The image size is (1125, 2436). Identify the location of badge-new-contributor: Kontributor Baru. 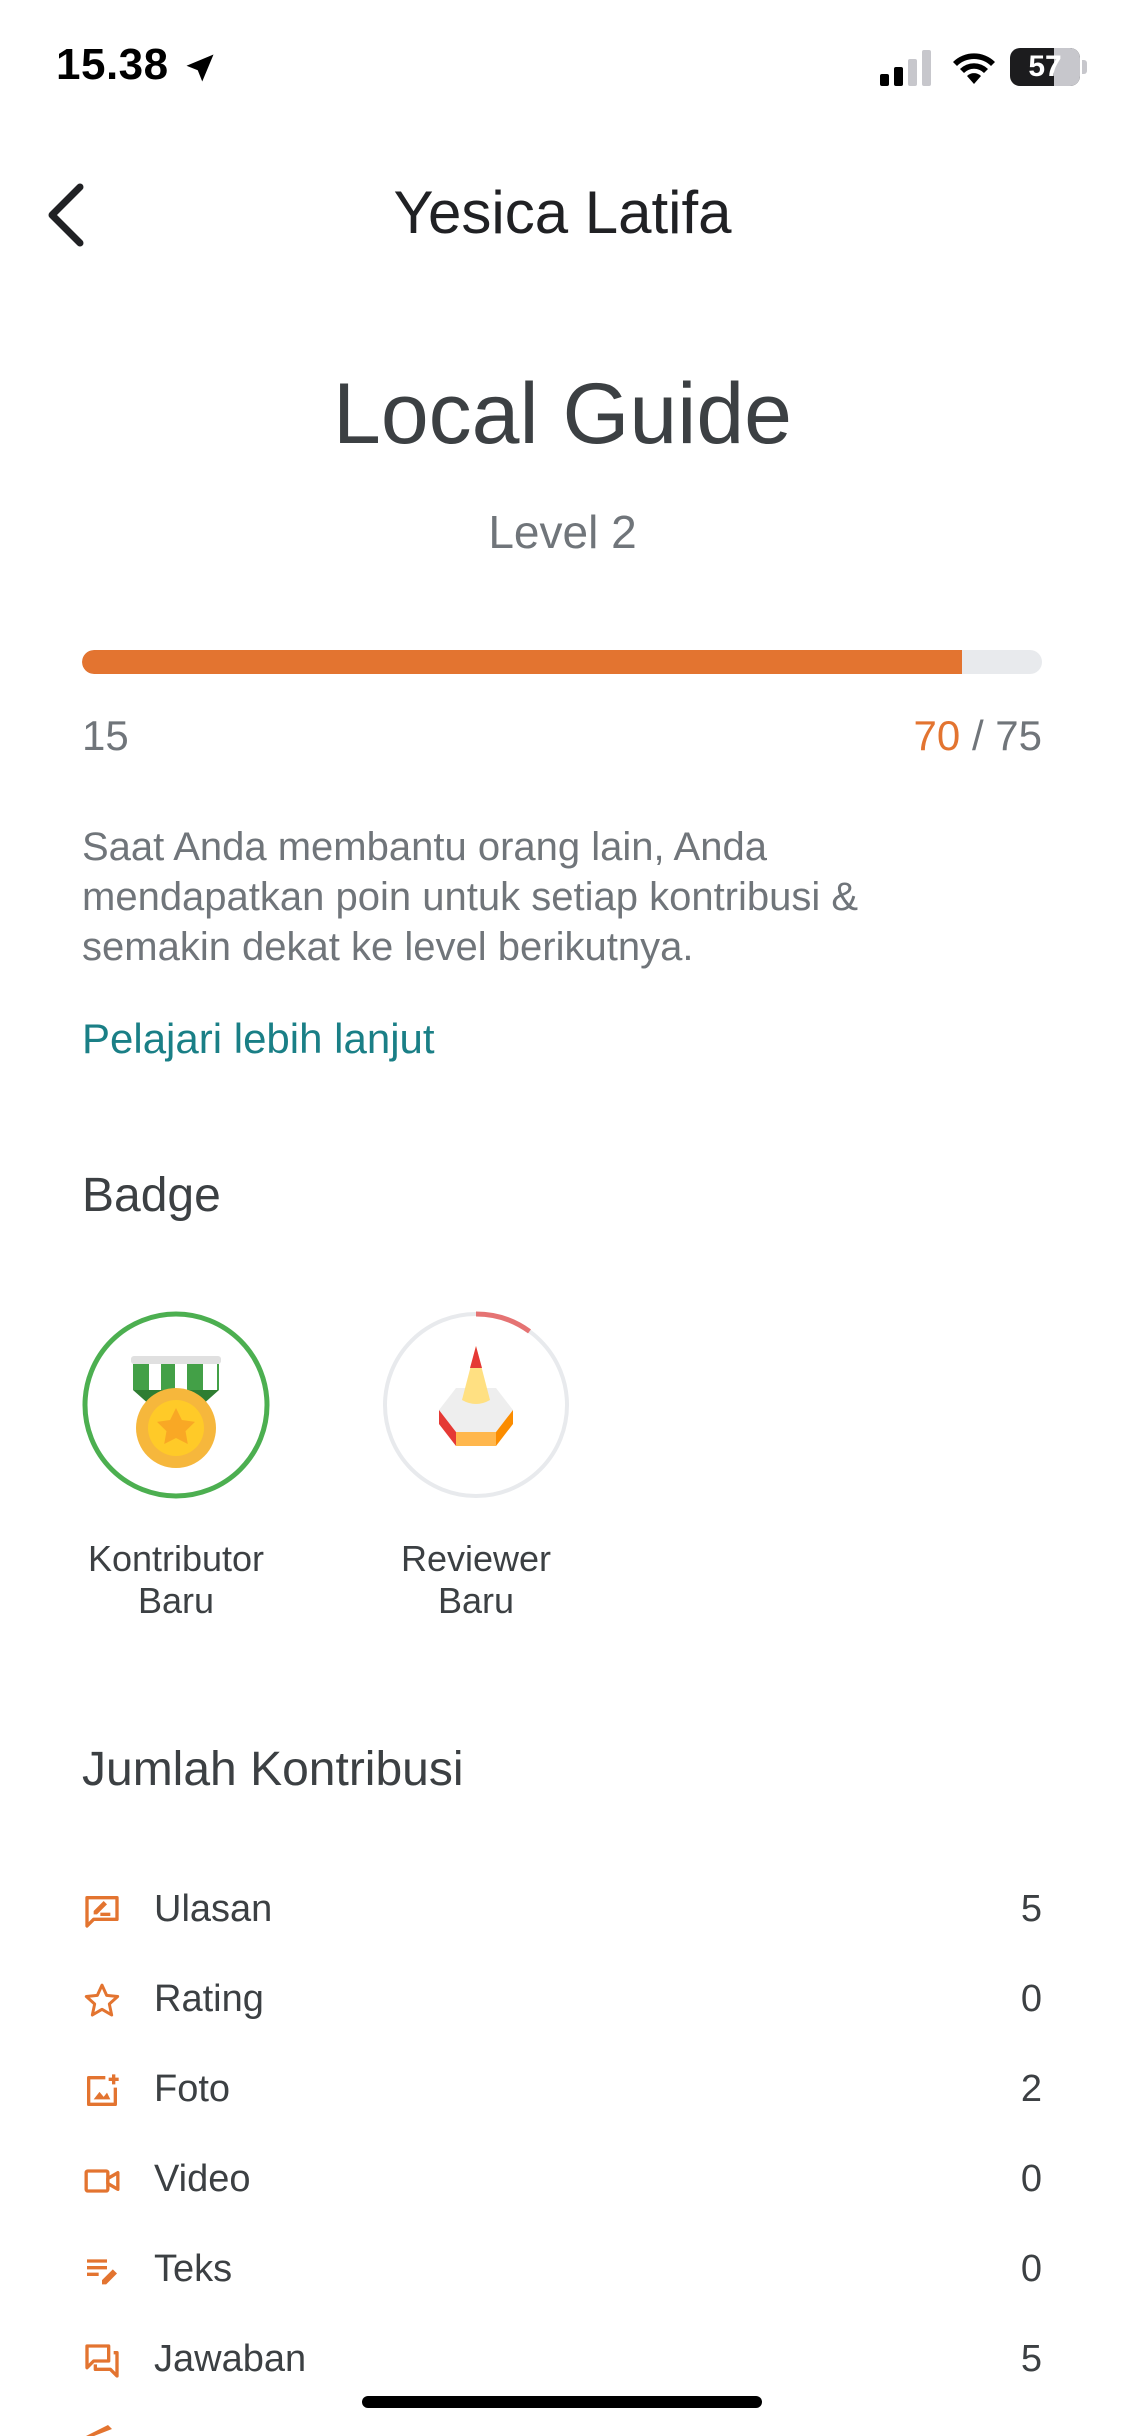
(176, 1466).